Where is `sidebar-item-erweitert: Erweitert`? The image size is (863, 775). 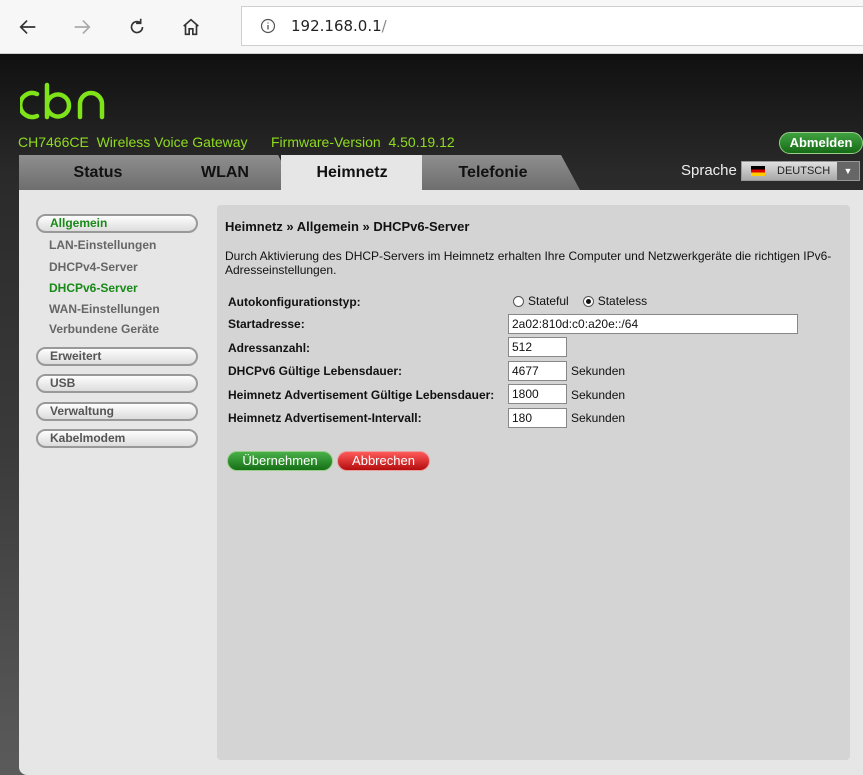
sidebar-item-erweitert: Erweitert is located at coordinates (117, 356).